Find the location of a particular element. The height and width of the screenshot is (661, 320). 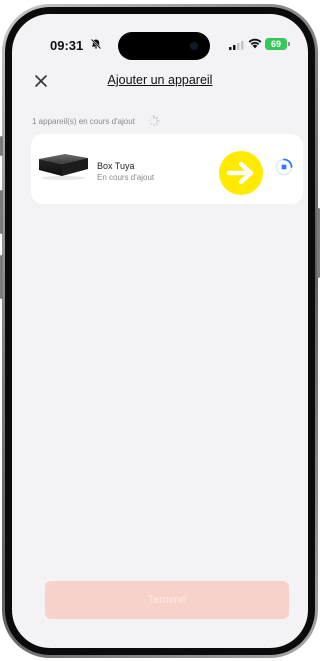

status-bar: 09:31 69 is located at coordinates (160, 40).